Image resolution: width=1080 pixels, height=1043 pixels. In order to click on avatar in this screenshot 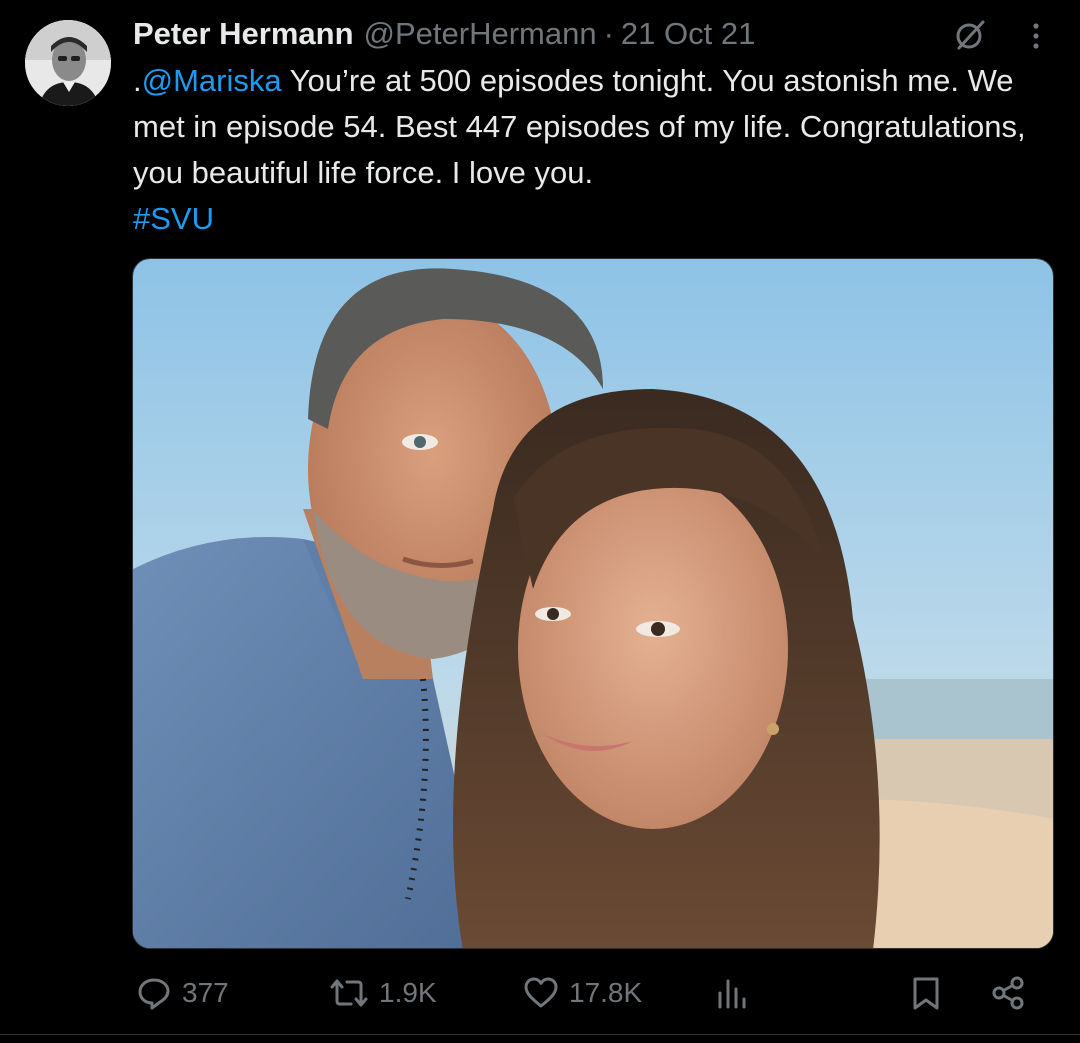, I will do `click(68, 63)`.